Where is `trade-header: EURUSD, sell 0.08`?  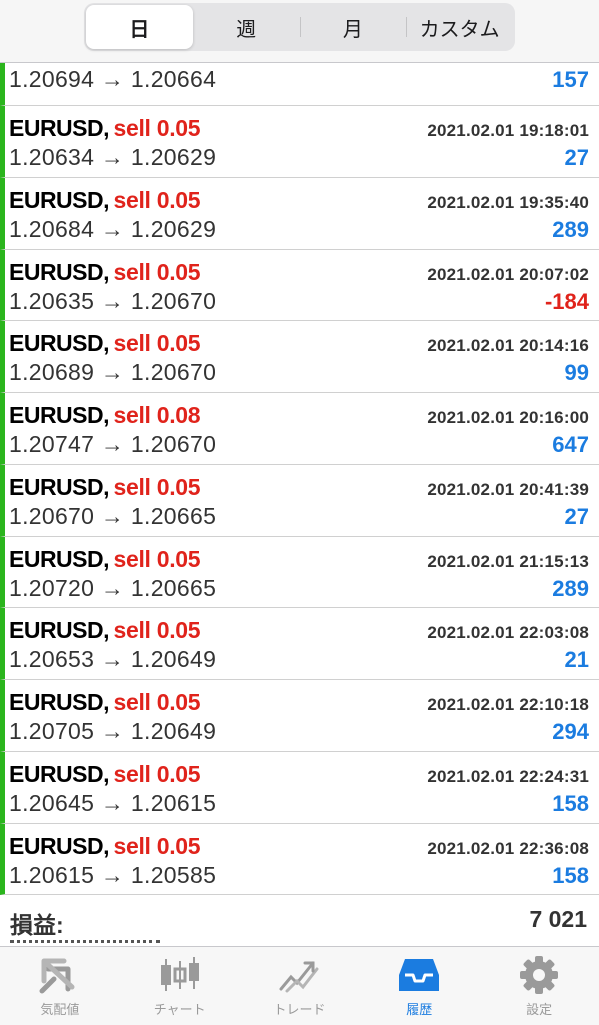 trade-header: EURUSD, sell 0.08 is located at coordinates (105, 415).